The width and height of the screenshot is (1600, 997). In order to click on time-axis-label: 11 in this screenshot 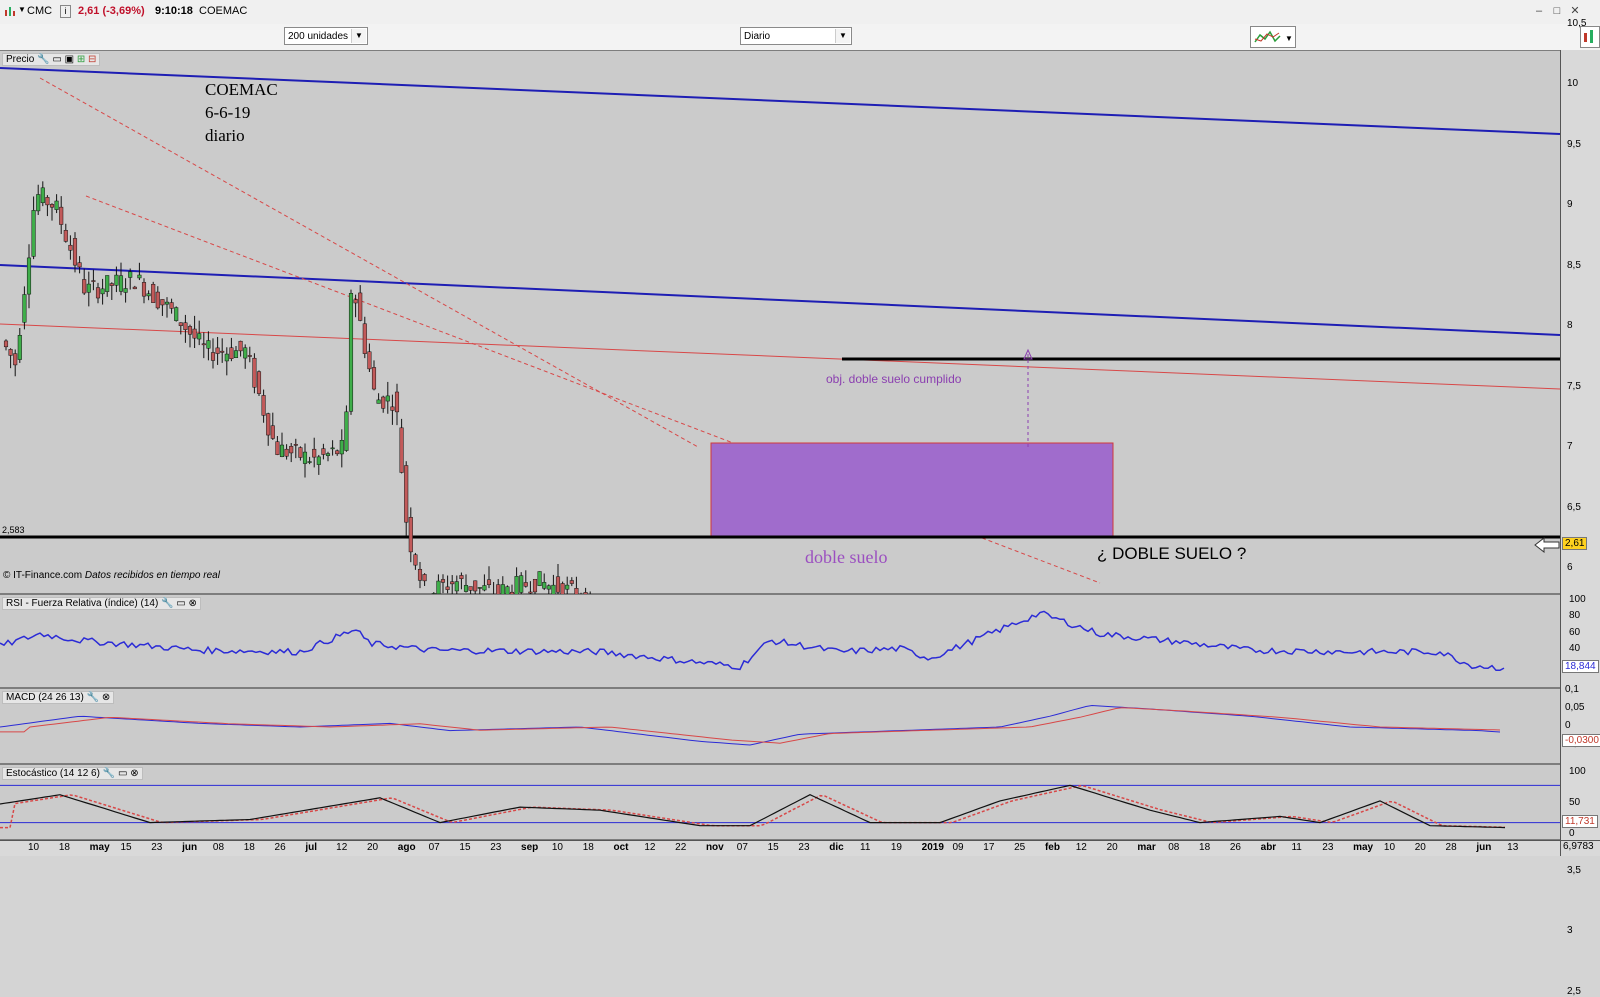, I will do `click(865, 847)`.